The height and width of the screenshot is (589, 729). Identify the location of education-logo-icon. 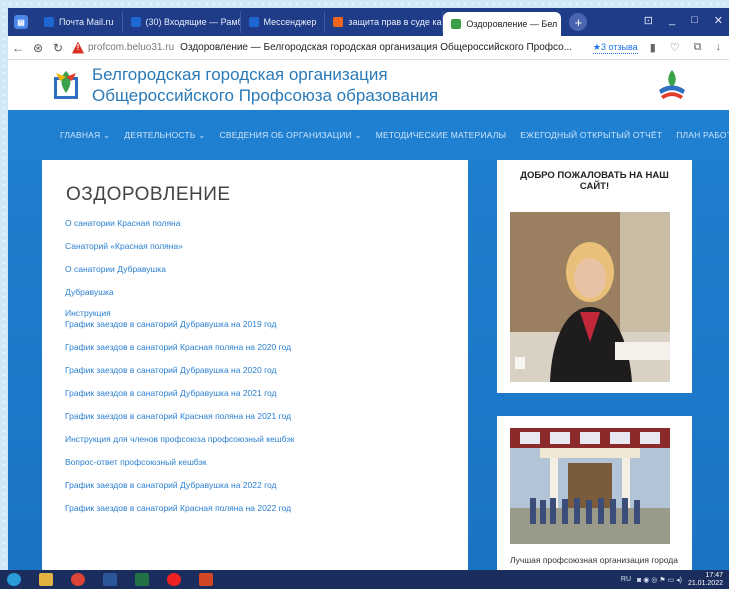
(672, 85).